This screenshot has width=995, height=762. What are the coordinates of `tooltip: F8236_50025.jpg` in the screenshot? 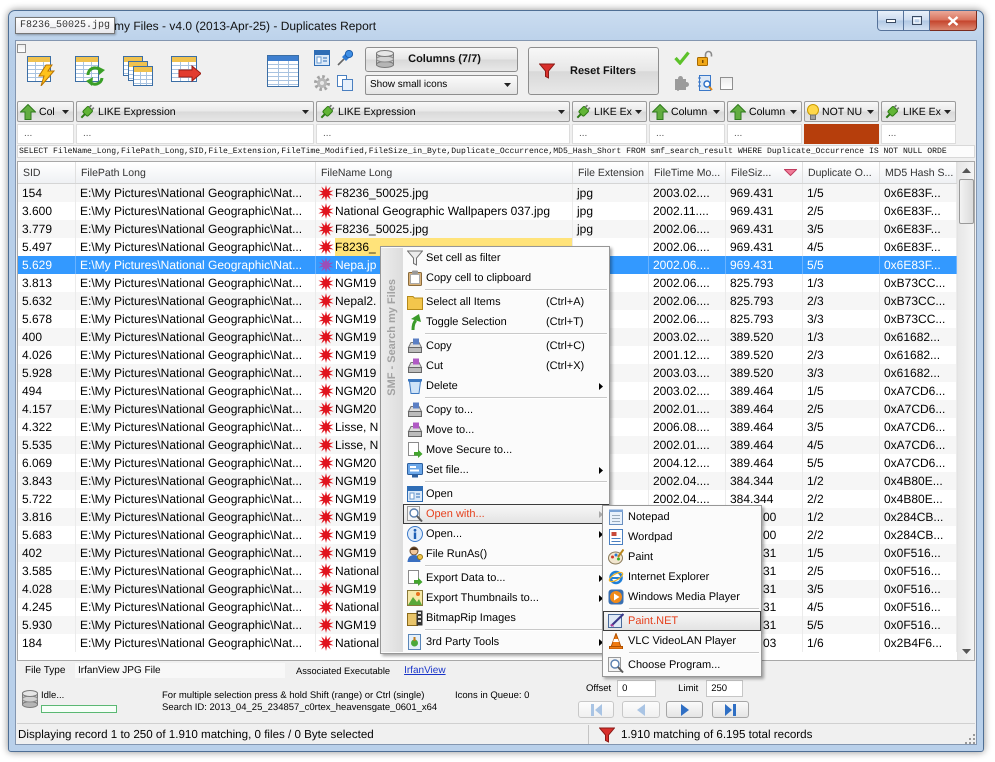 It's located at (65, 25).